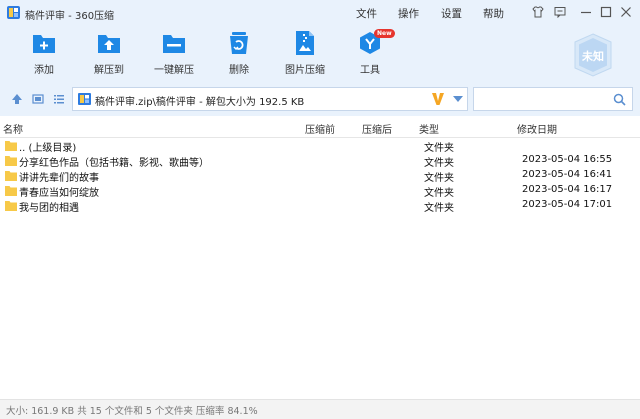 The width and height of the screenshot is (640, 419). Describe the element at coordinates (320, 161) in the screenshot. I see `table-row: 分享红色作品（包括书籍、影视、歌曲等） 文件夹 2023-05-04 16:55` at that location.